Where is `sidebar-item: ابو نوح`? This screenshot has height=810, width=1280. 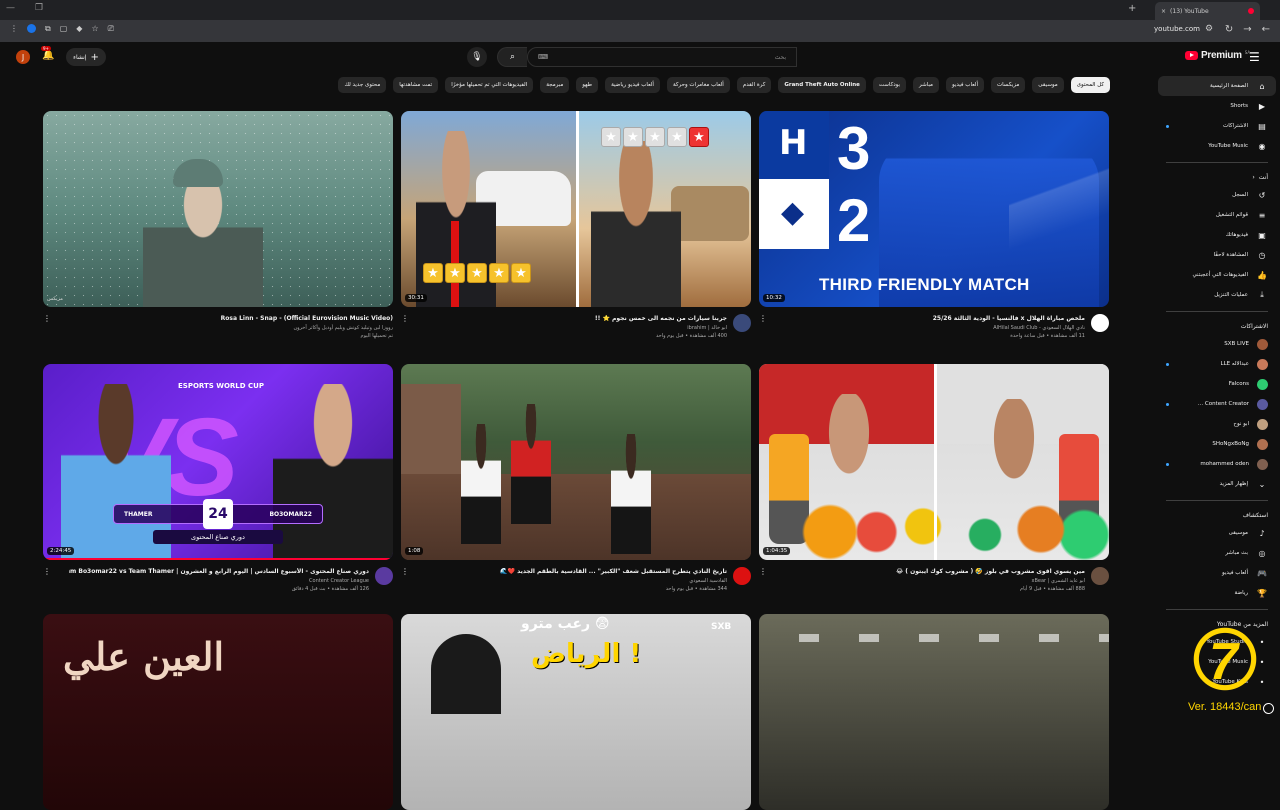
sidebar-item: ابو نوح is located at coordinates (1217, 424).